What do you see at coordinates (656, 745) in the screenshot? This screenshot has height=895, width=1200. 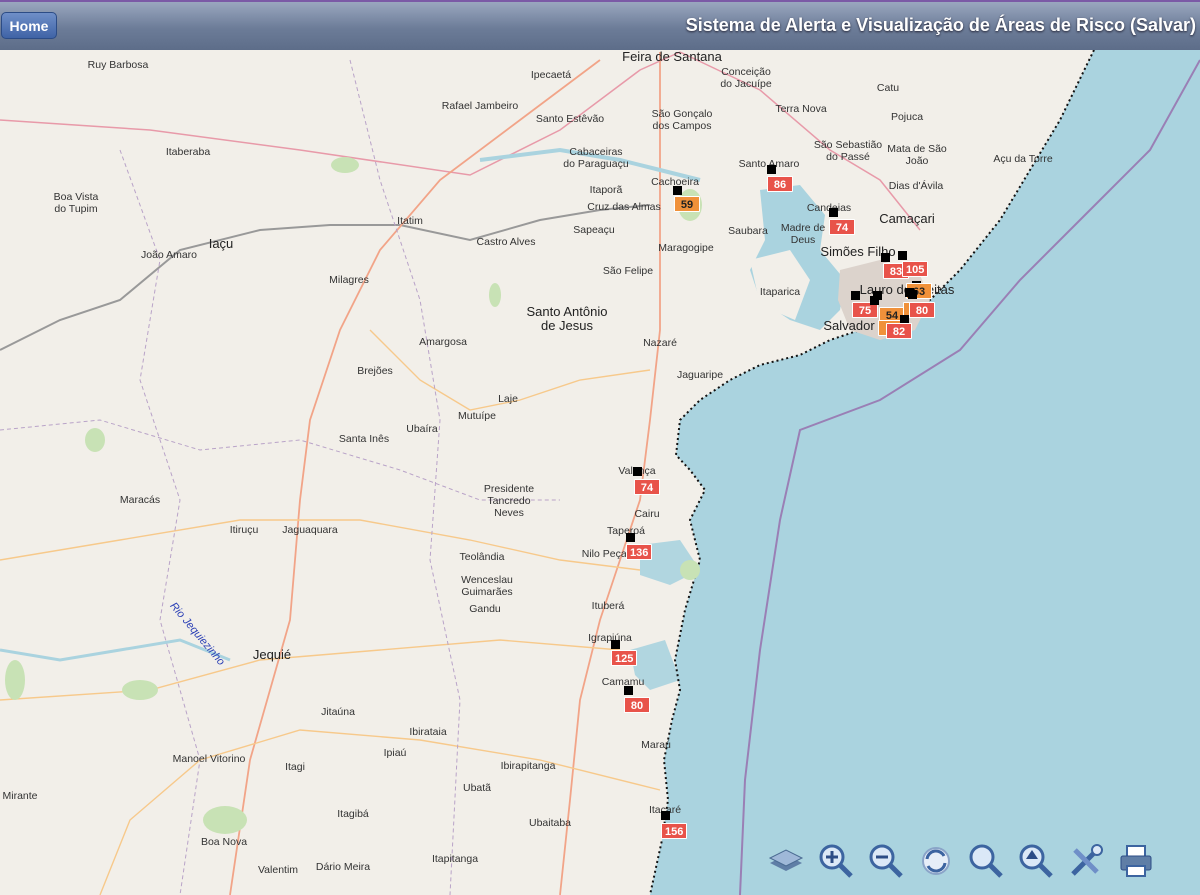 I see `place-label: Maraú` at bounding box center [656, 745].